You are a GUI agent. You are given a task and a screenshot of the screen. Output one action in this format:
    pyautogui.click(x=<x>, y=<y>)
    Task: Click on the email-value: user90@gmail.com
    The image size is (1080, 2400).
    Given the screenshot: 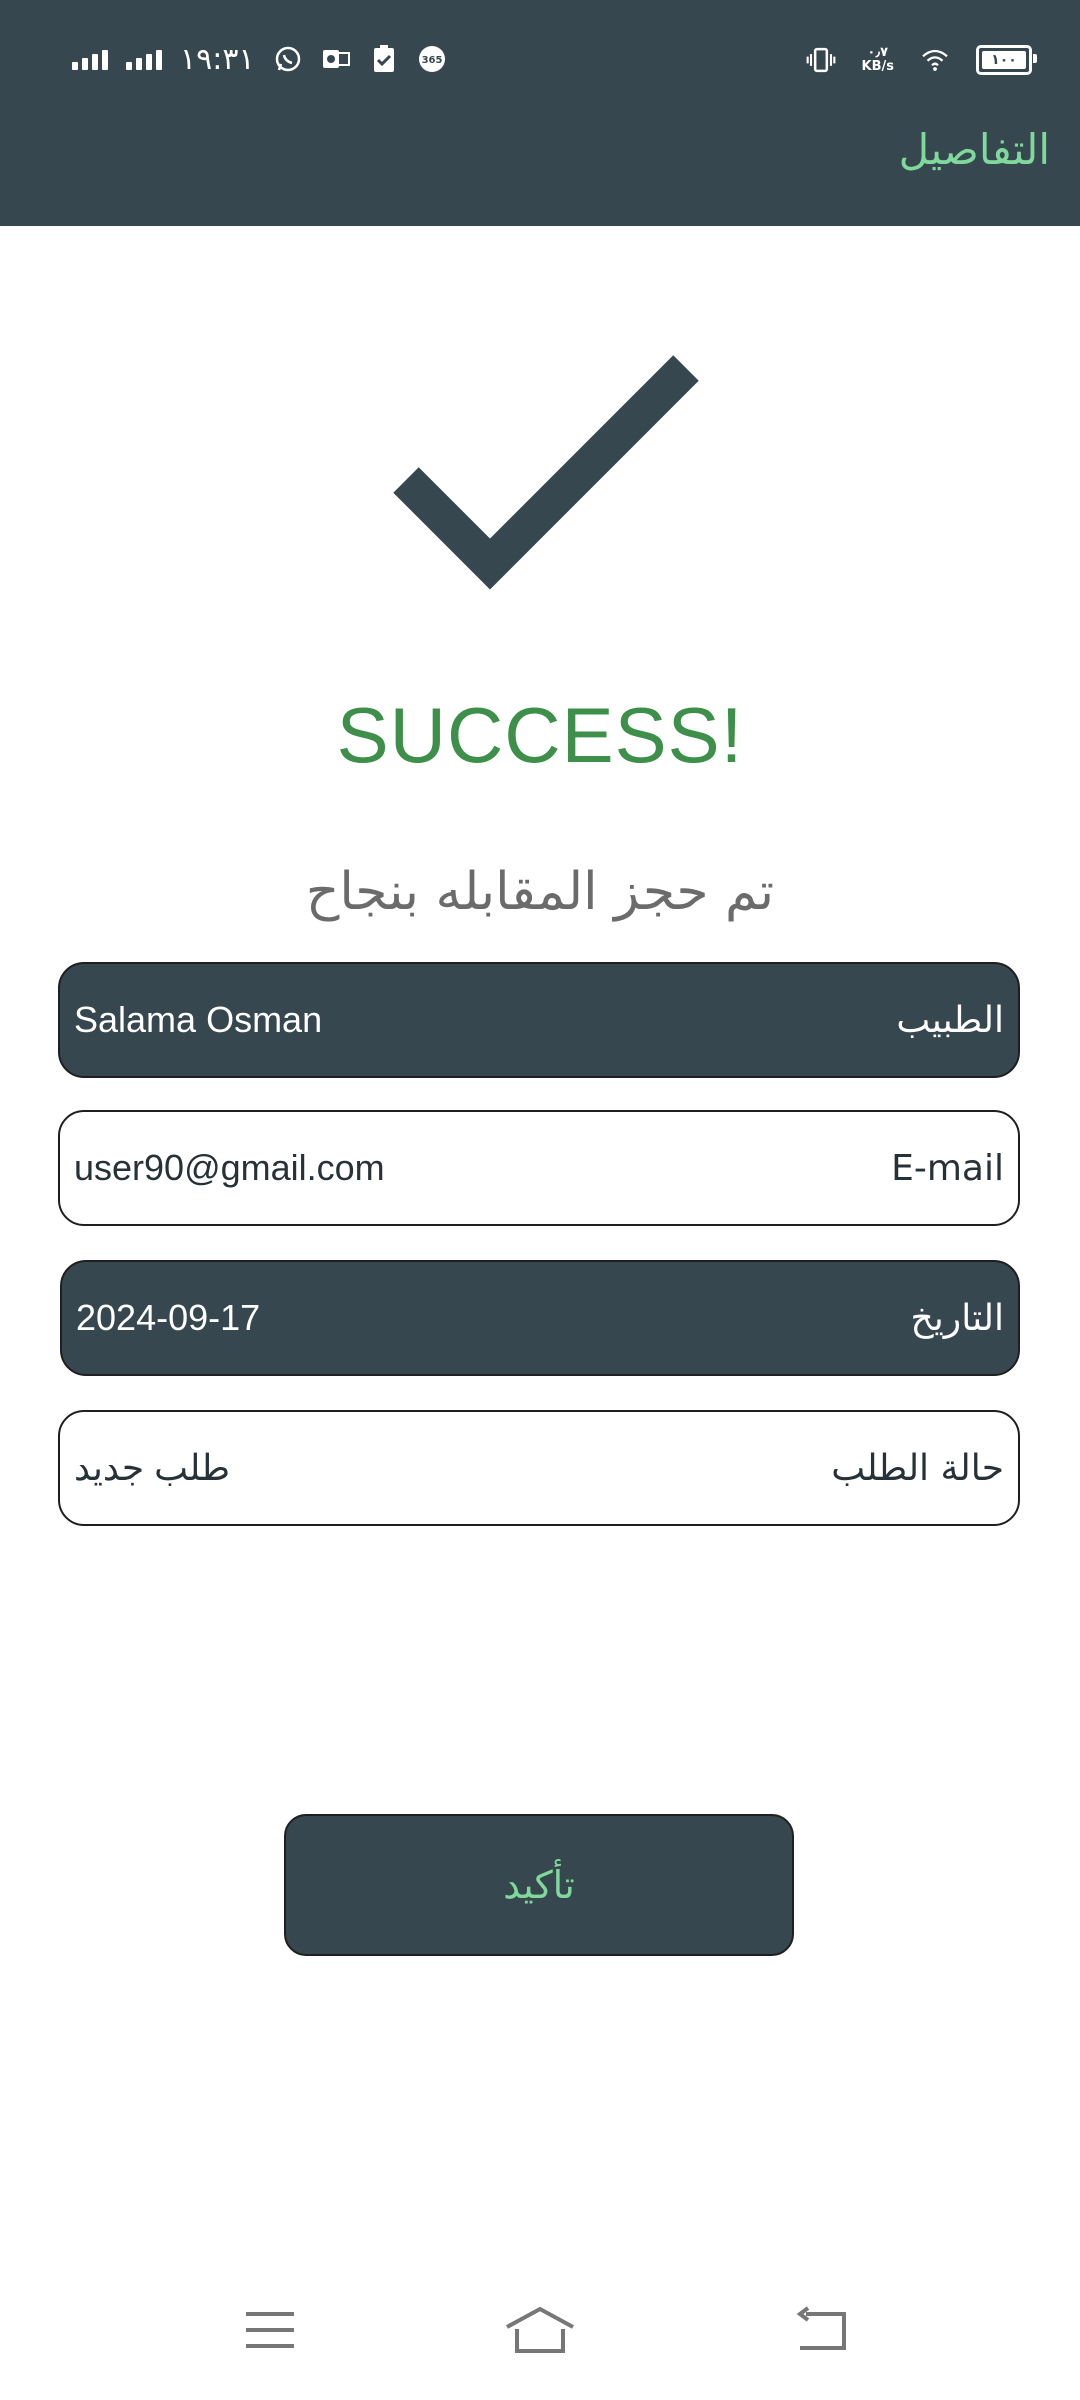 What is the action you would take?
    pyautogui.click(x=229, y=1167)
    